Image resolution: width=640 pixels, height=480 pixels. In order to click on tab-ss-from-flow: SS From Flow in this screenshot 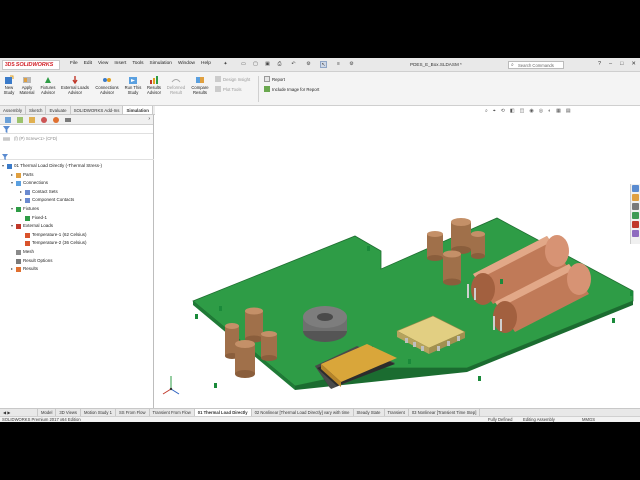, I will do `click(133, 412)`.